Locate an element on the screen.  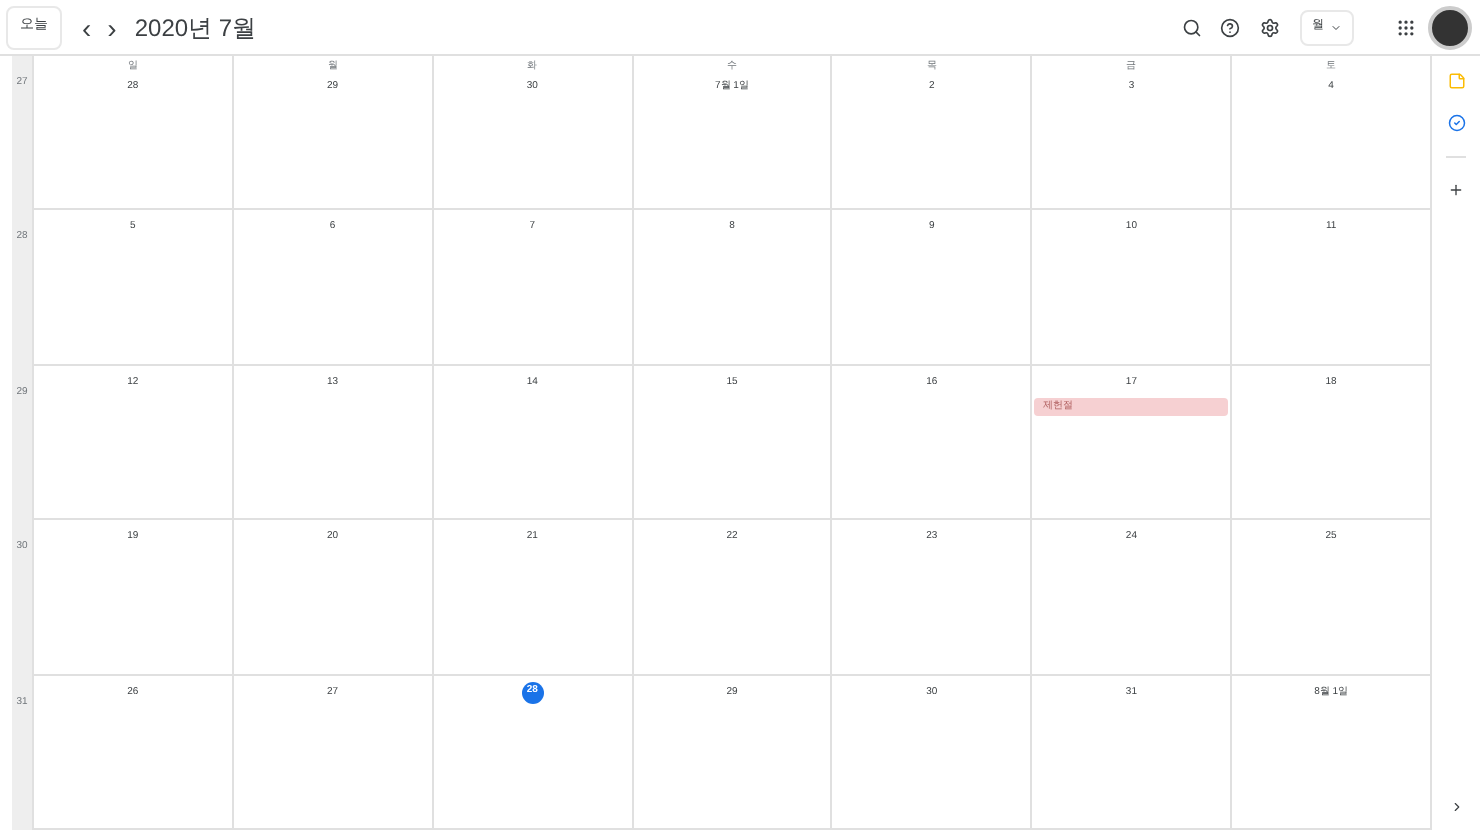
task-icon is located at coordinates (1456, 123).